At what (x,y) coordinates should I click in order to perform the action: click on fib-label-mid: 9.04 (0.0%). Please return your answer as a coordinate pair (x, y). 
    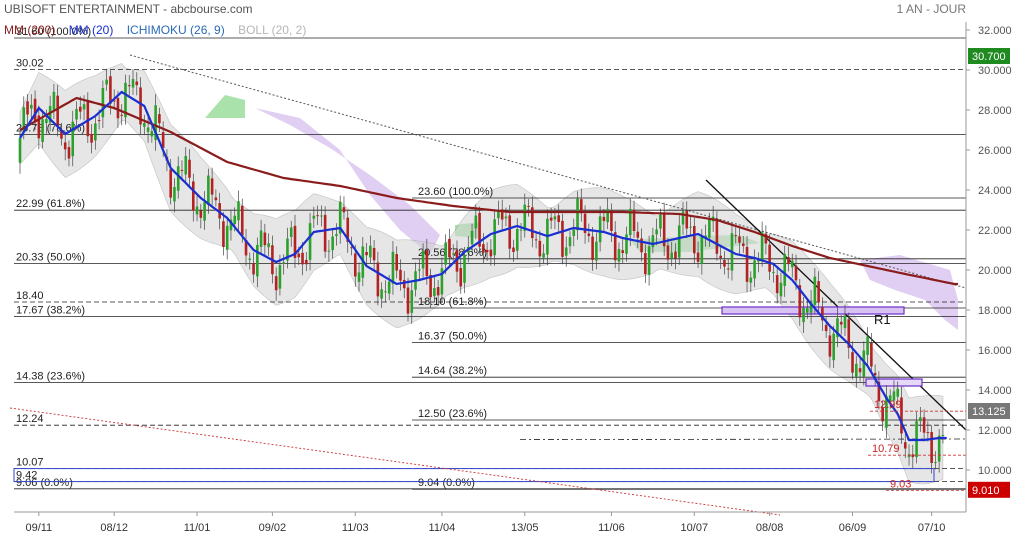
    Looking at the image, I should click on (446, 483).